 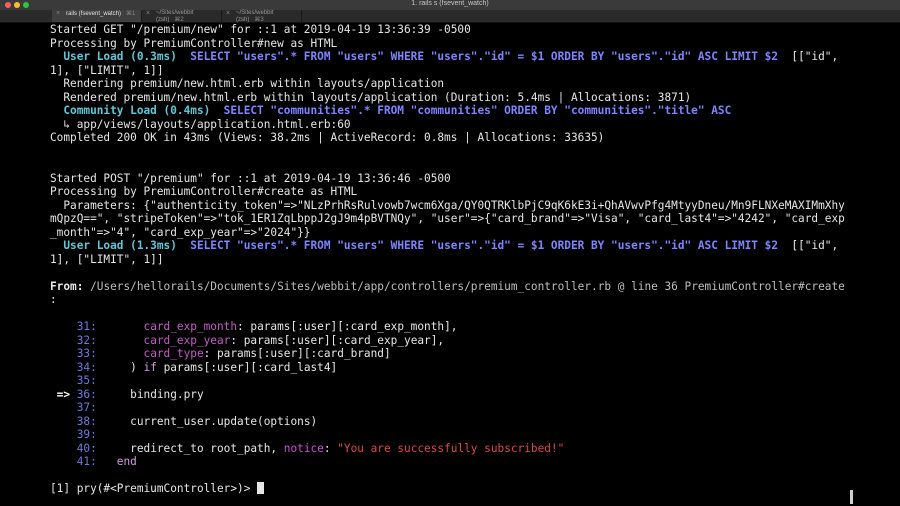 What do you see at coordinates (261, 488) in the screenshot?
I see `text-cursor` at bounding box center [261, 488].